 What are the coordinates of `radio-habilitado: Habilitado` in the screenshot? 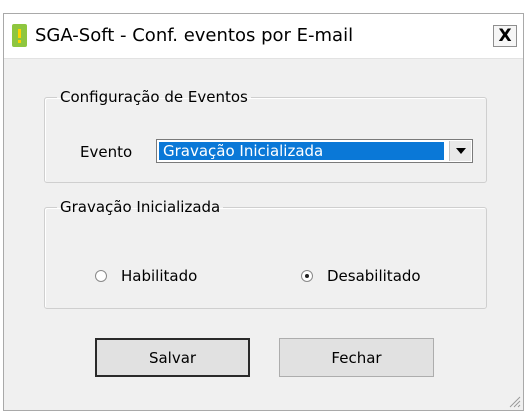 It's located at (146, 276).